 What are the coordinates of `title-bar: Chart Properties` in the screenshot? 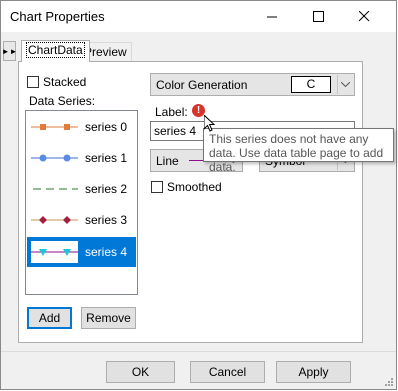 It's located at (198, 16).